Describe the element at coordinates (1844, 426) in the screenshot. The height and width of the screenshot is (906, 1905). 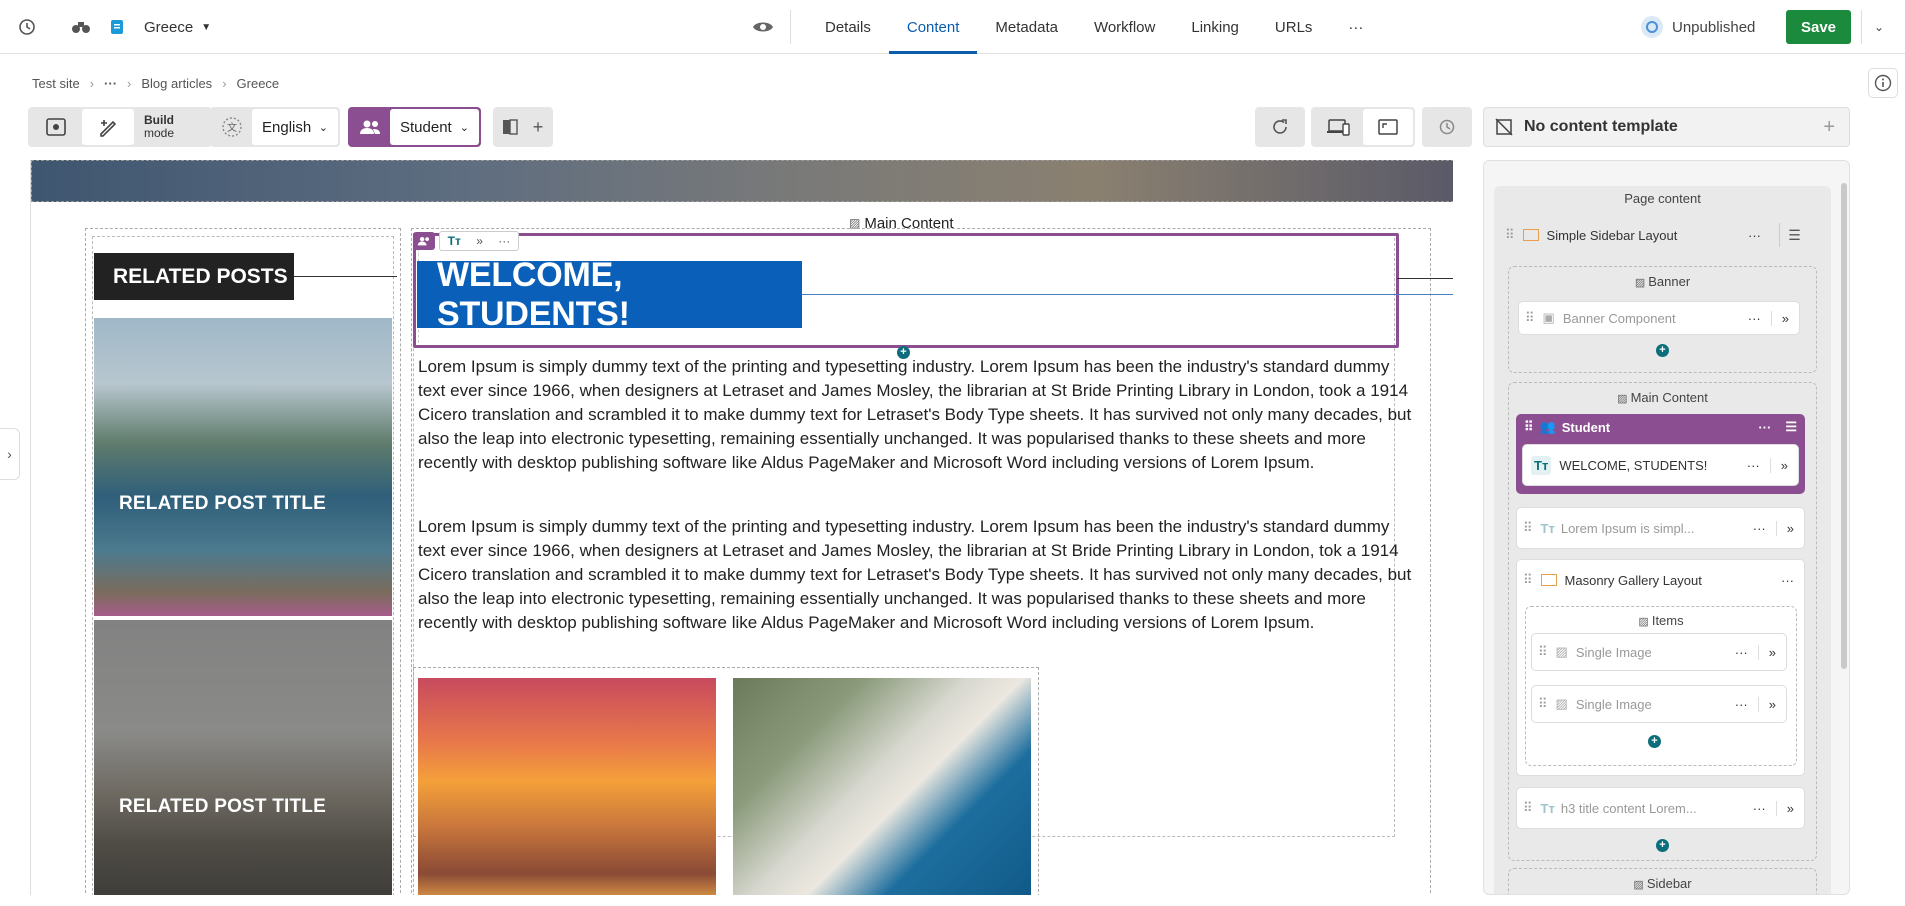
I see `panel-scrollbar` at that location.